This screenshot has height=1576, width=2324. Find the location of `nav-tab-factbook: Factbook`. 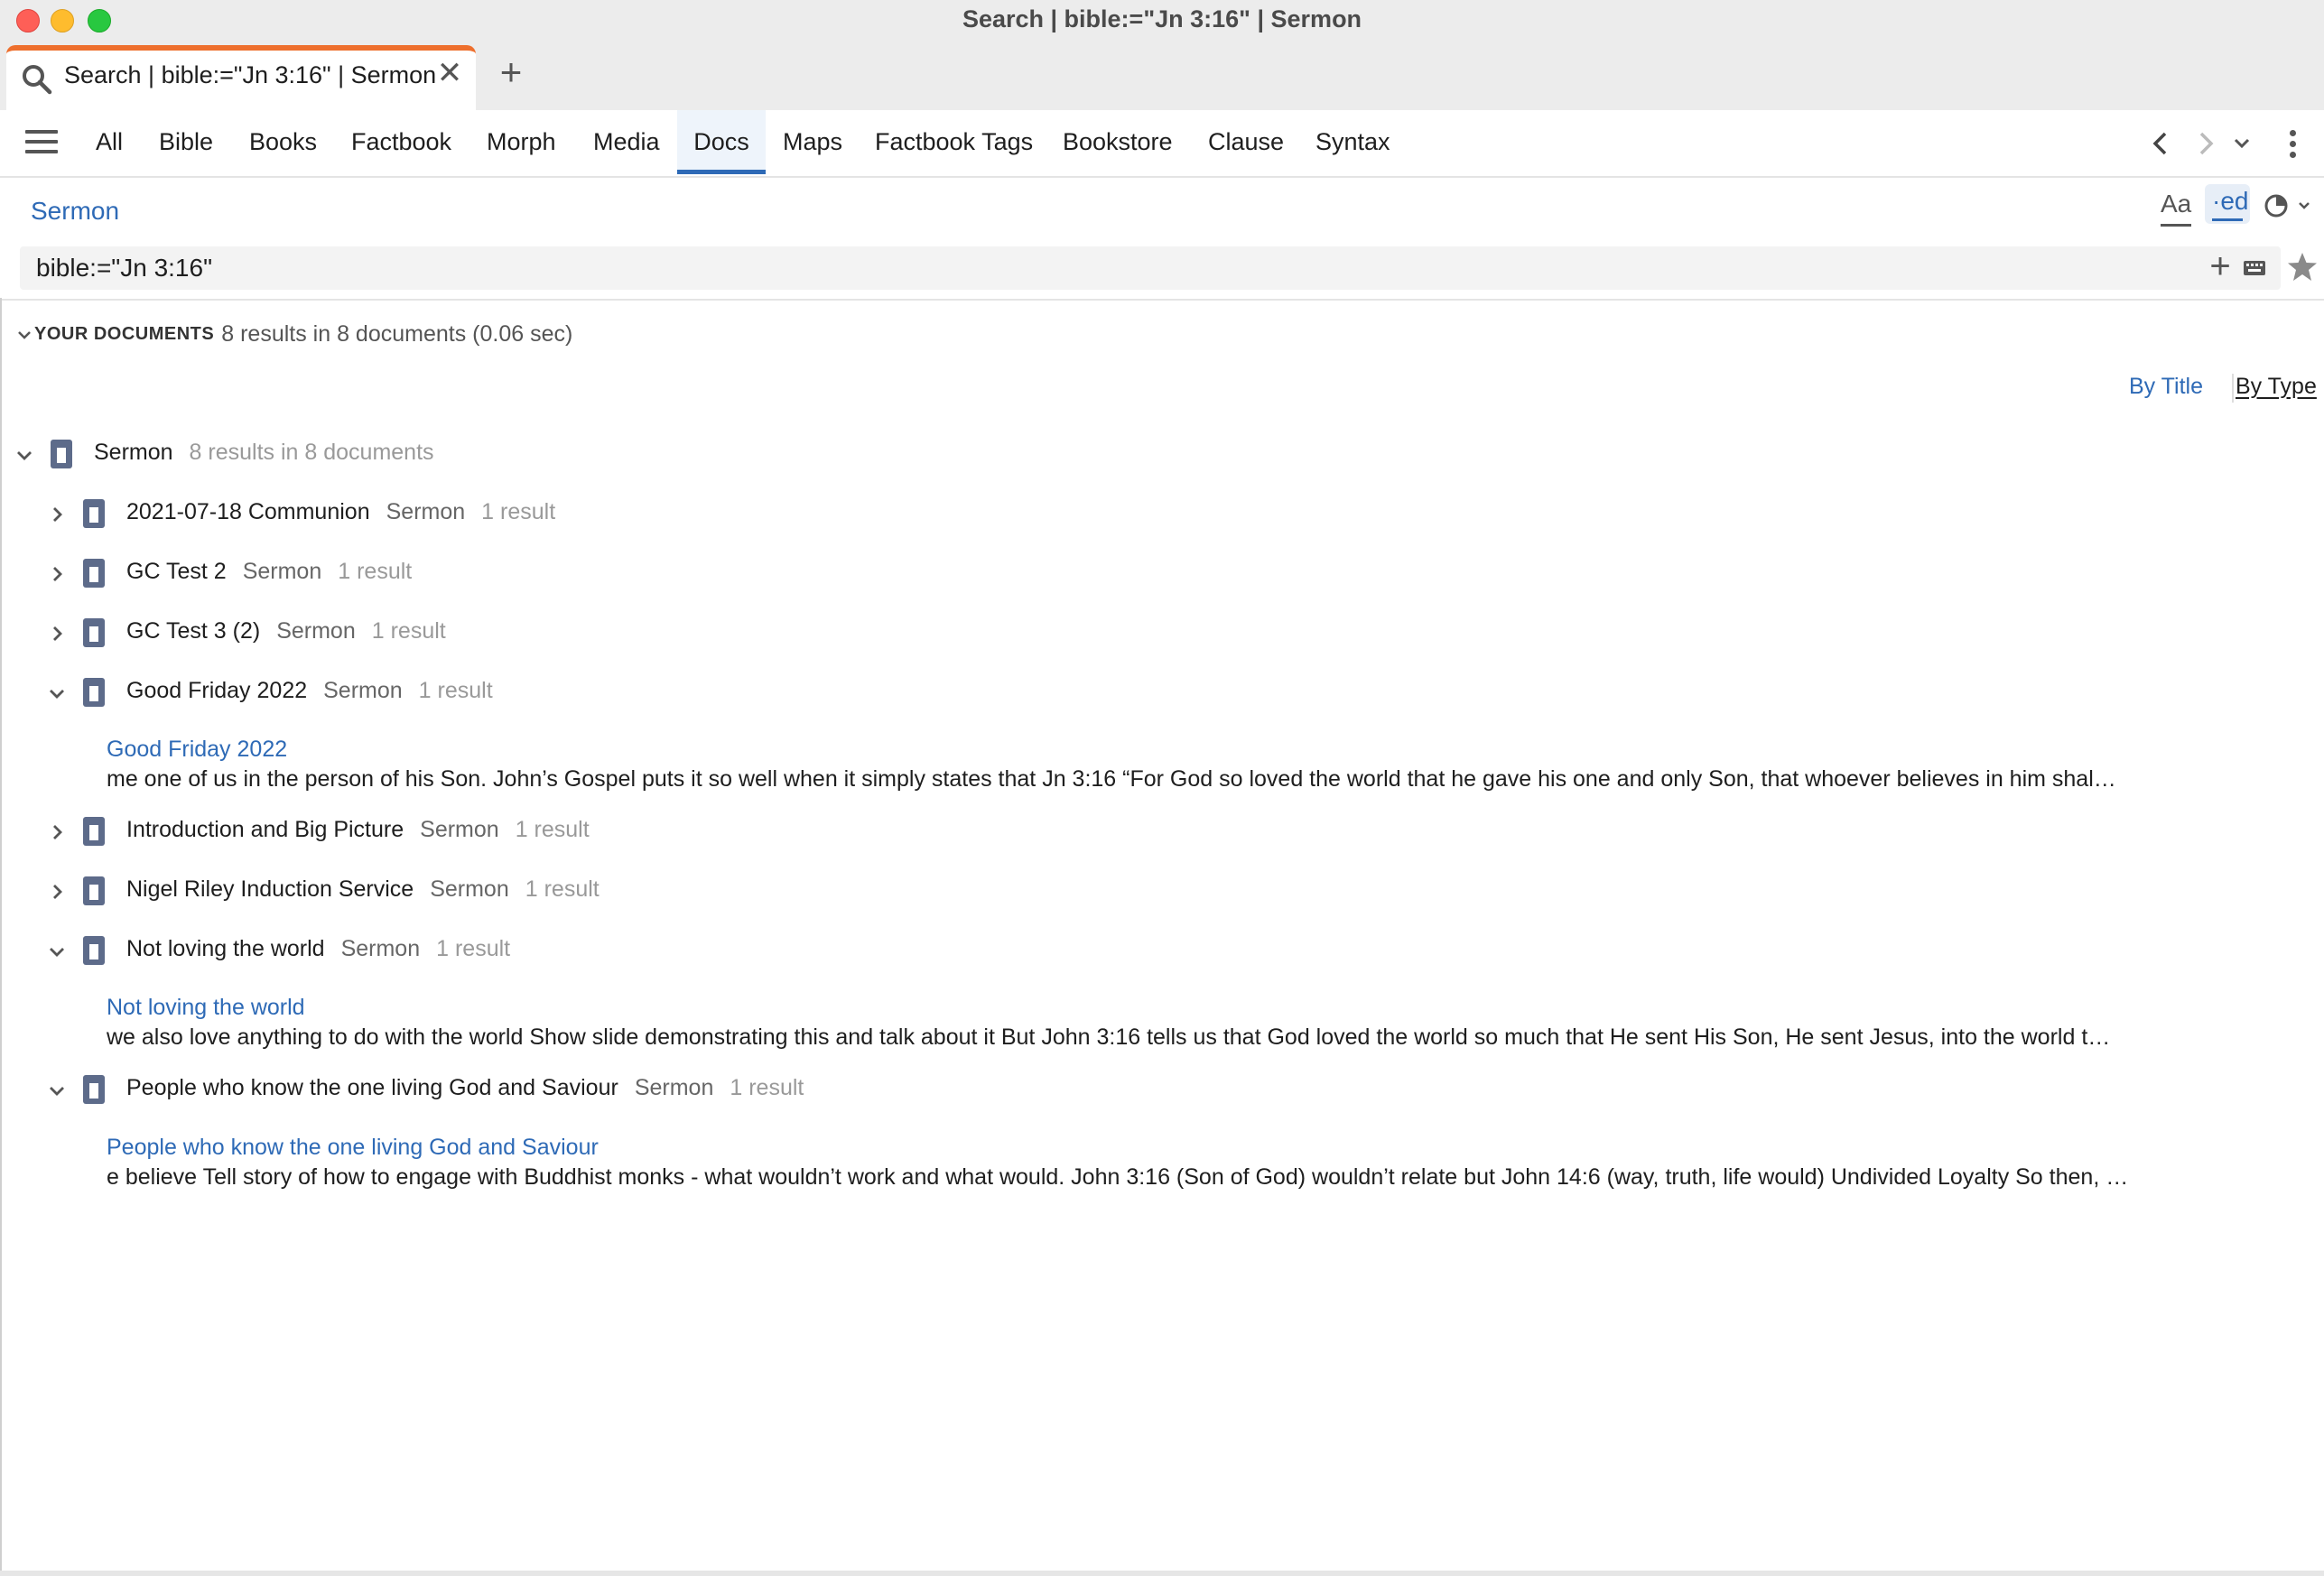

nav-tab-factbook: Factbook is located at coordinates (401, 142).